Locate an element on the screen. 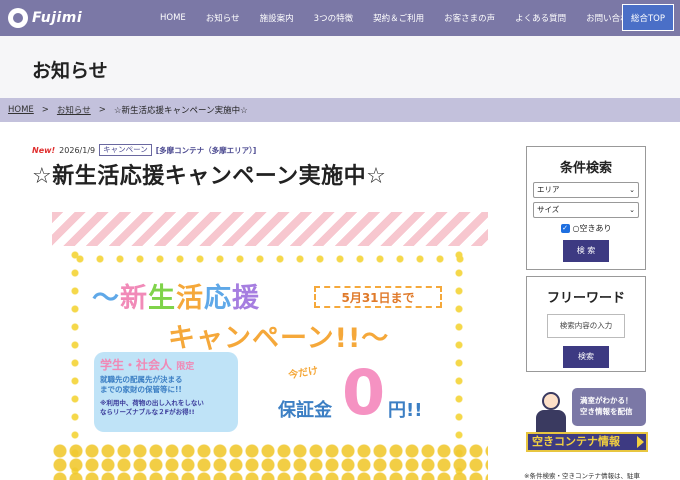  banner-char: 生 is located at coordinates (162, 298).